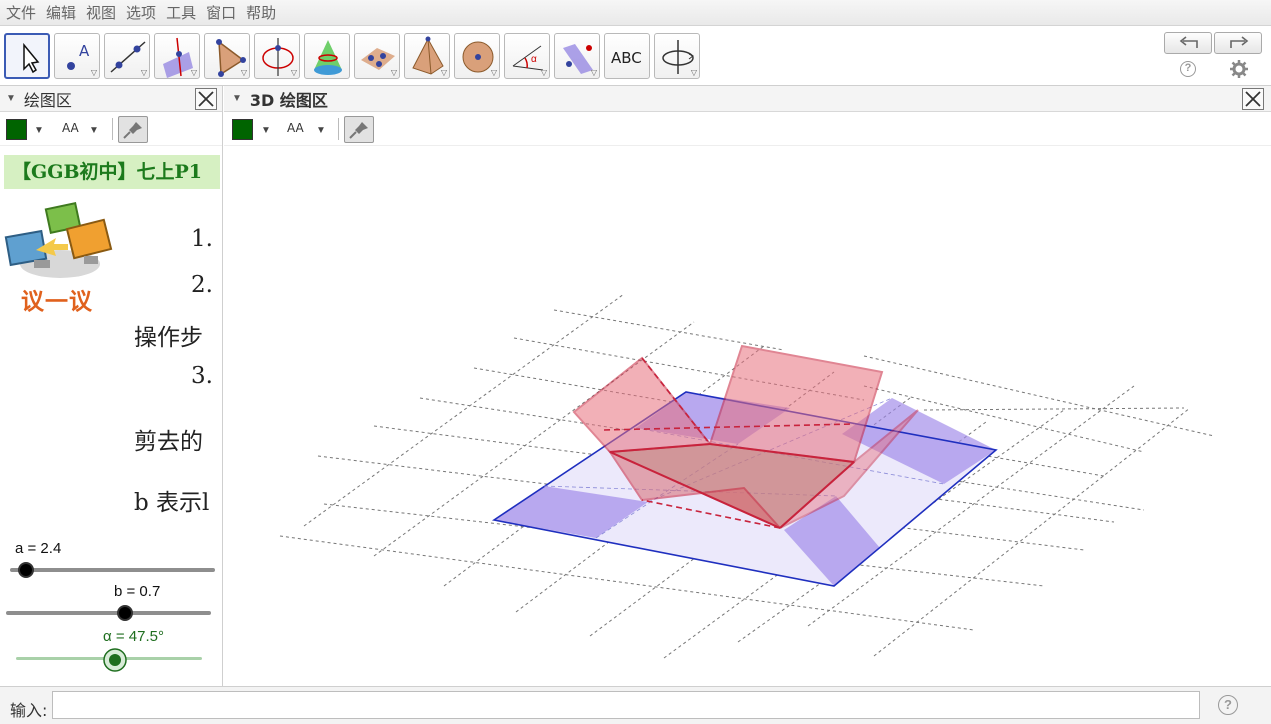 This screenshot has width=1271, height=724. Describe the element at coordinates (221, 12) in the screenshot. I see `menu-window: 窗口` at that location.